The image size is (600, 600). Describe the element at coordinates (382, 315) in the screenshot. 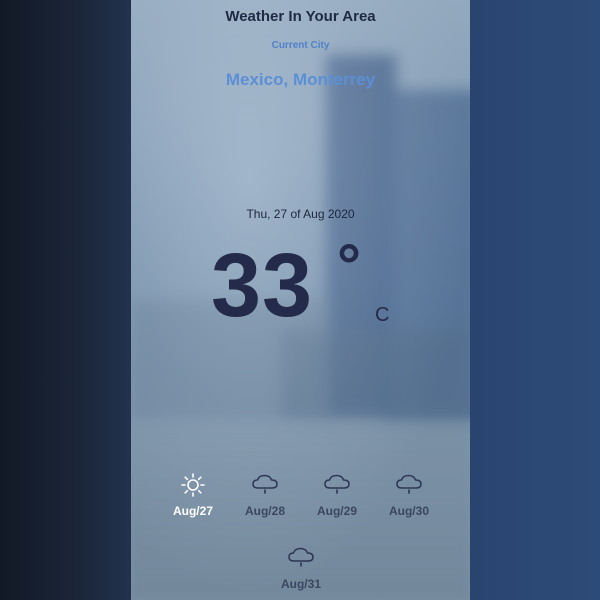

I see `temperature-unit: C` at that location.